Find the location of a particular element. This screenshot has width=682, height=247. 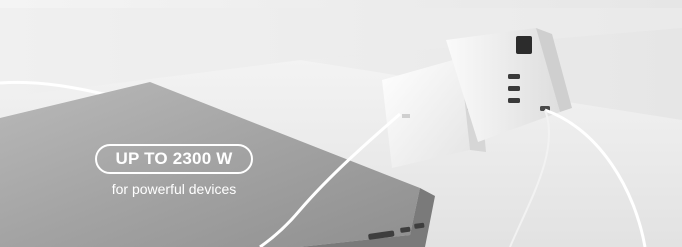

power-tagline: for powerful devices is located at coordinates (174, 189).